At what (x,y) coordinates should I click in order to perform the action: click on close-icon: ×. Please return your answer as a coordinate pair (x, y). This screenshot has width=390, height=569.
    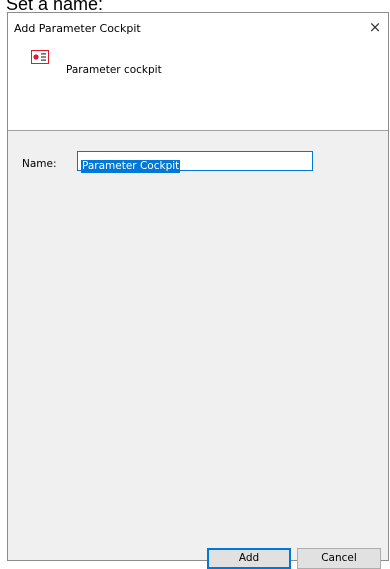
    Looking at the image, I should click on (375, 27).